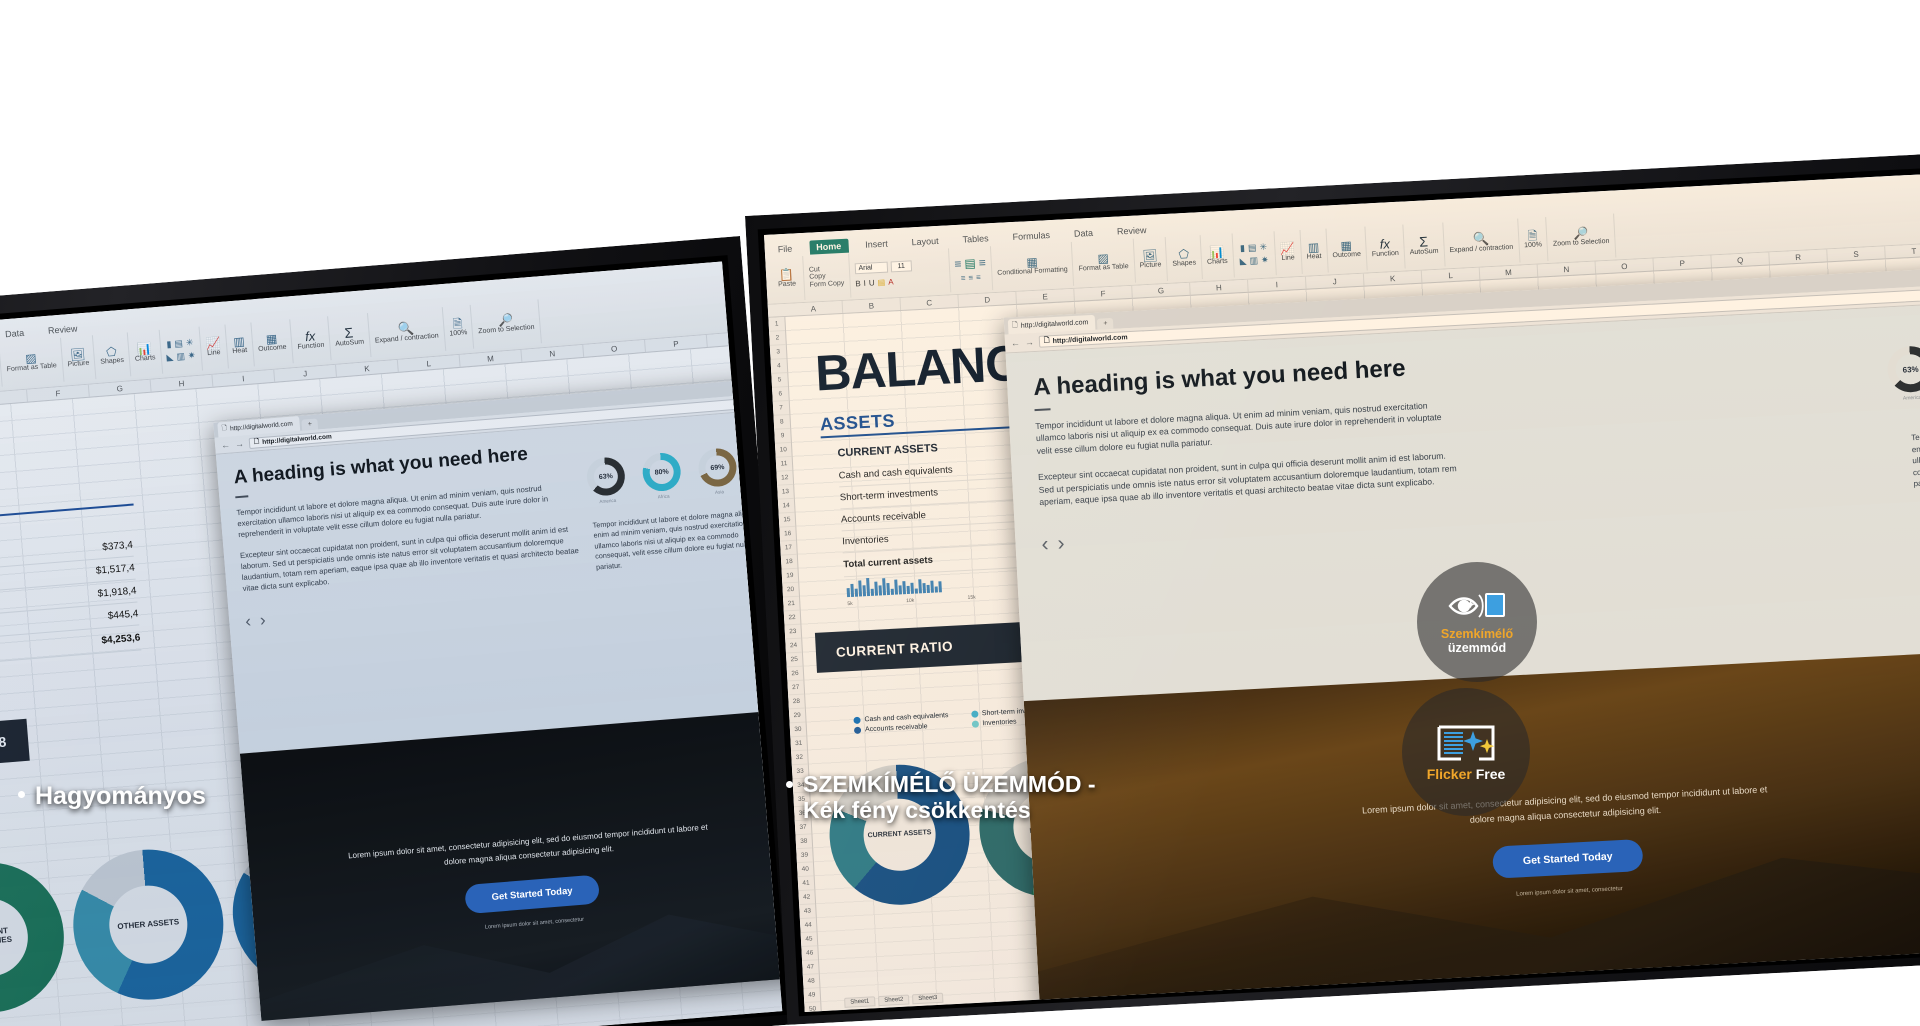 The image size is (1920, 1026). What do you see at coordinates (982, 262) in the screenshot?
I see `align-right-icon: ≡` at bounding box center [982, 262].